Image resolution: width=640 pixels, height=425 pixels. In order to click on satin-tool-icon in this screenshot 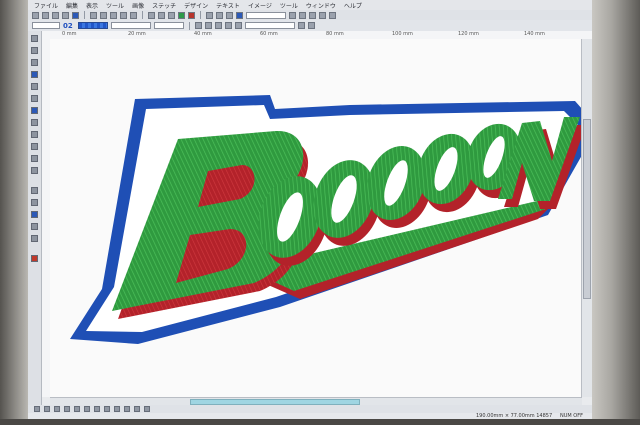, I will do `click(34, 122)`.